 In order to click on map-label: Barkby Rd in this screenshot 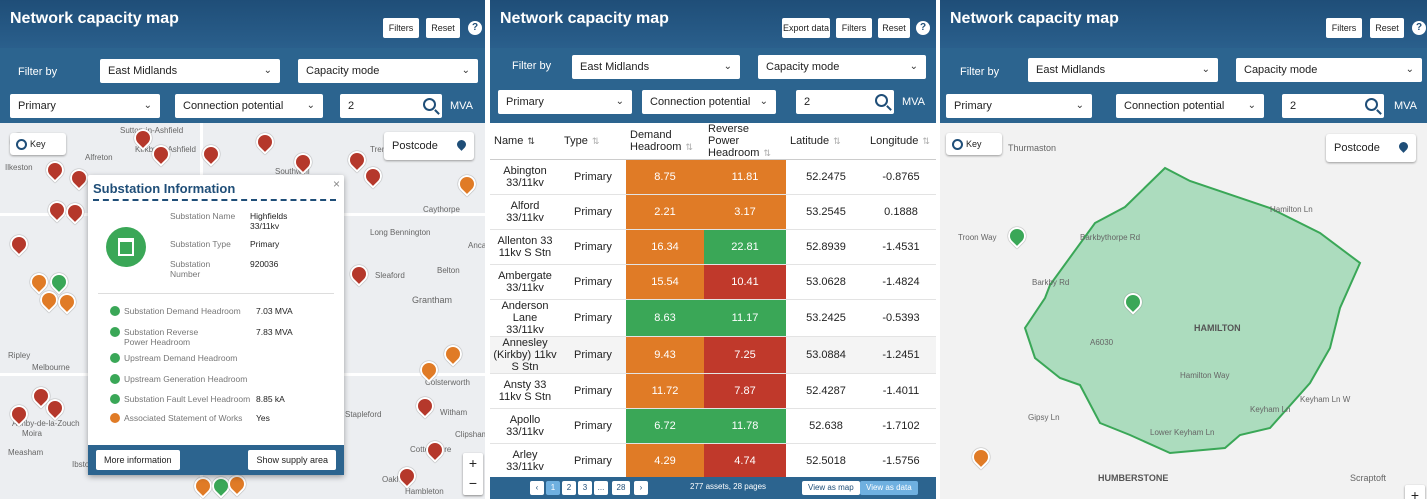, I will do `click(1051, 282)`.